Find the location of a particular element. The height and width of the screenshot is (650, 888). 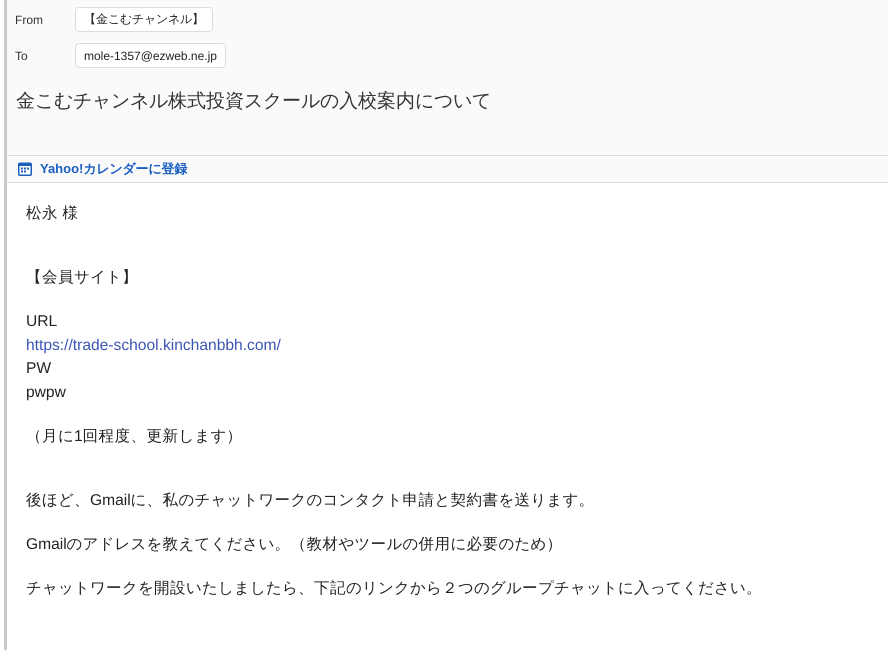

body-text: pwpw is located at coordinates (46, 392).